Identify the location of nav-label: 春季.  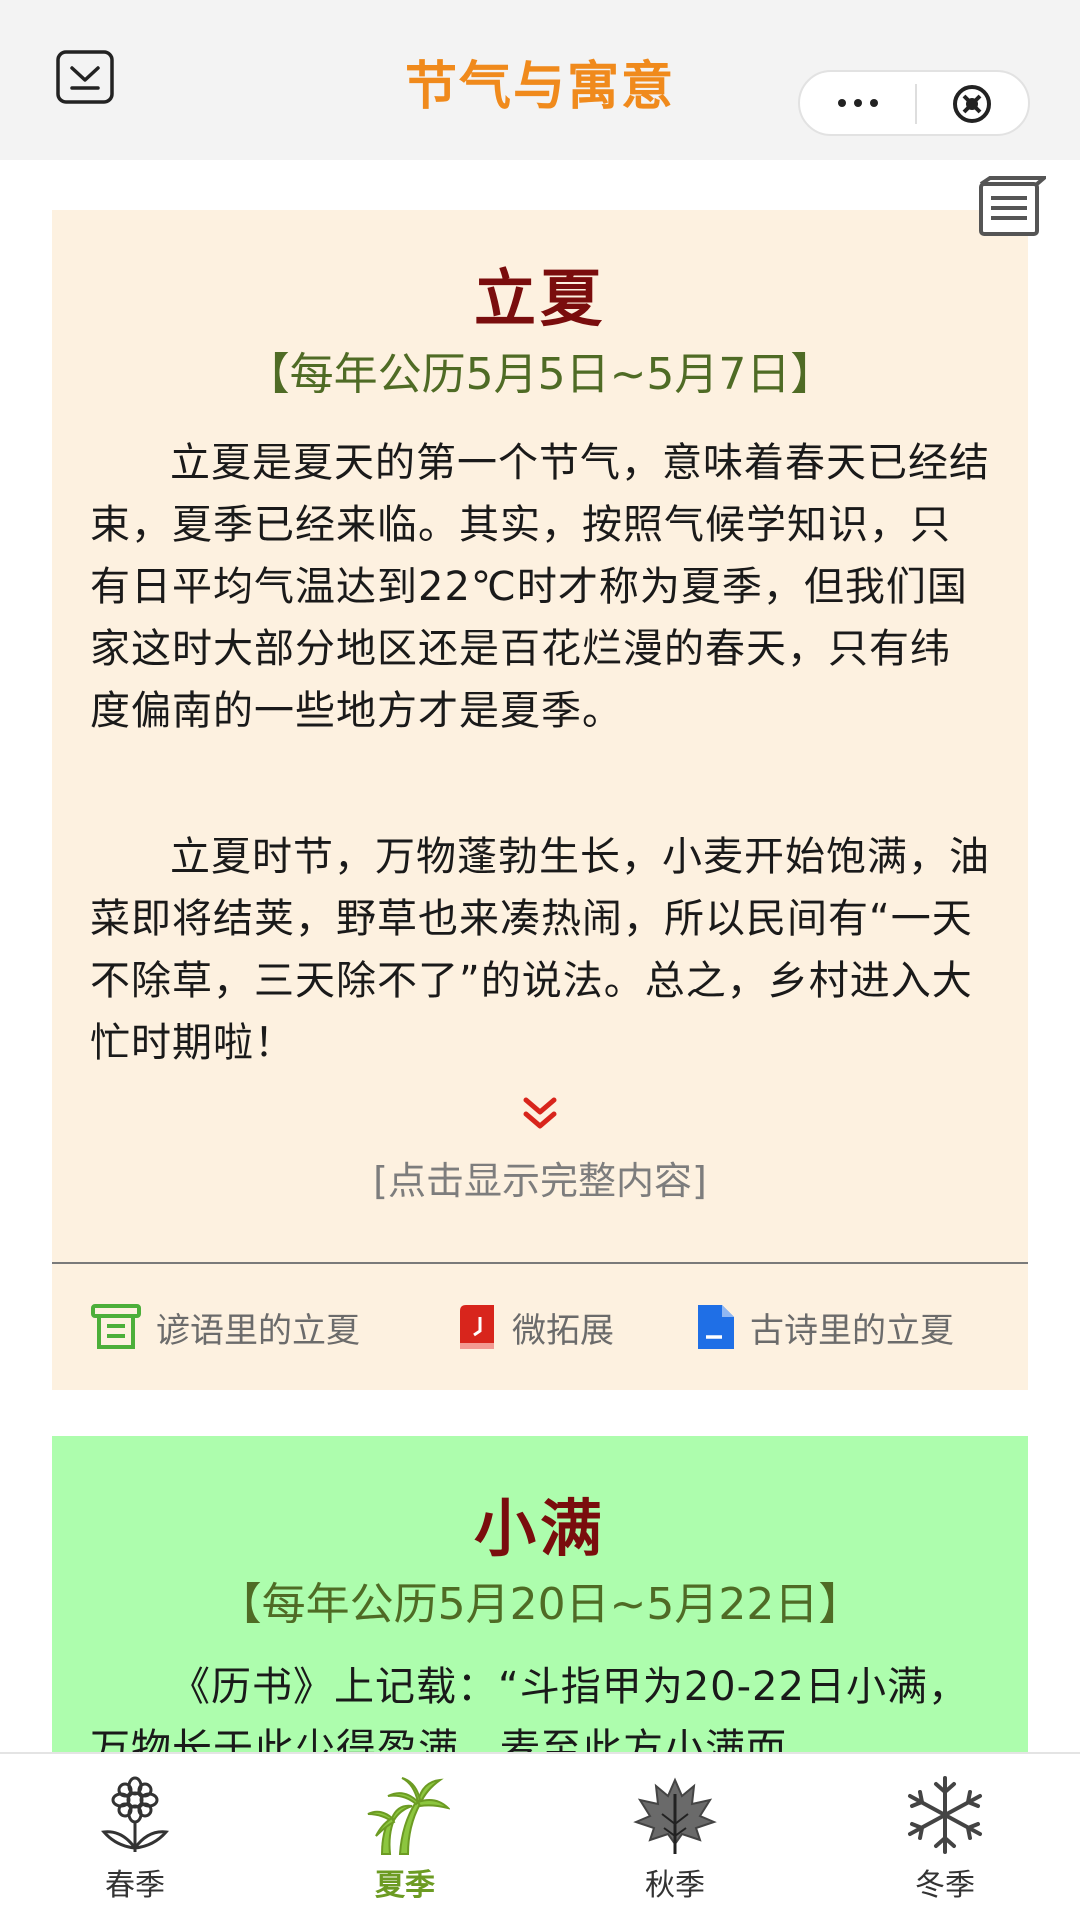
(135, 1885).